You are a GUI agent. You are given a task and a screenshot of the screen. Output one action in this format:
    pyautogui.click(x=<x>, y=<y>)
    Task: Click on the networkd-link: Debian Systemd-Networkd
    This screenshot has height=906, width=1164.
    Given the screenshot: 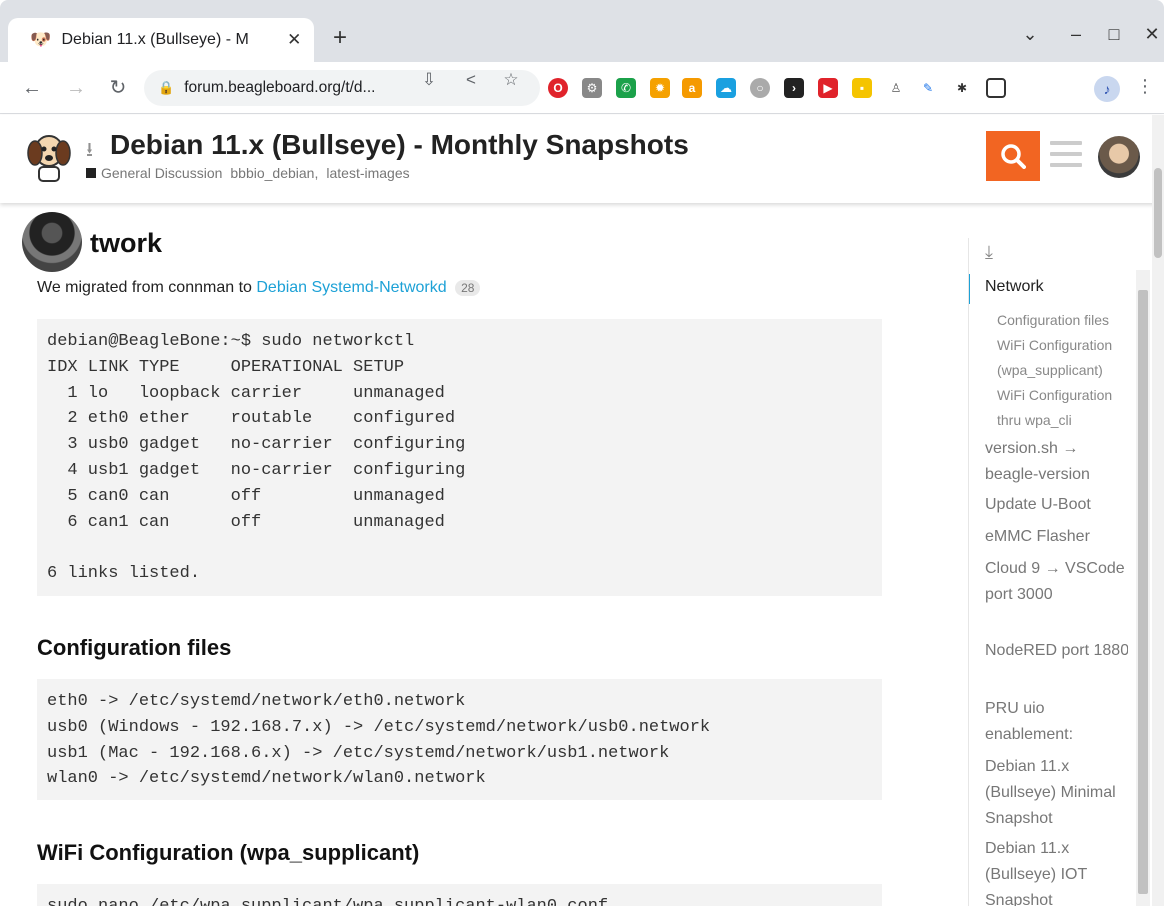 What is the action you would take?
    pyautogui.click(x=351, y=287)
    